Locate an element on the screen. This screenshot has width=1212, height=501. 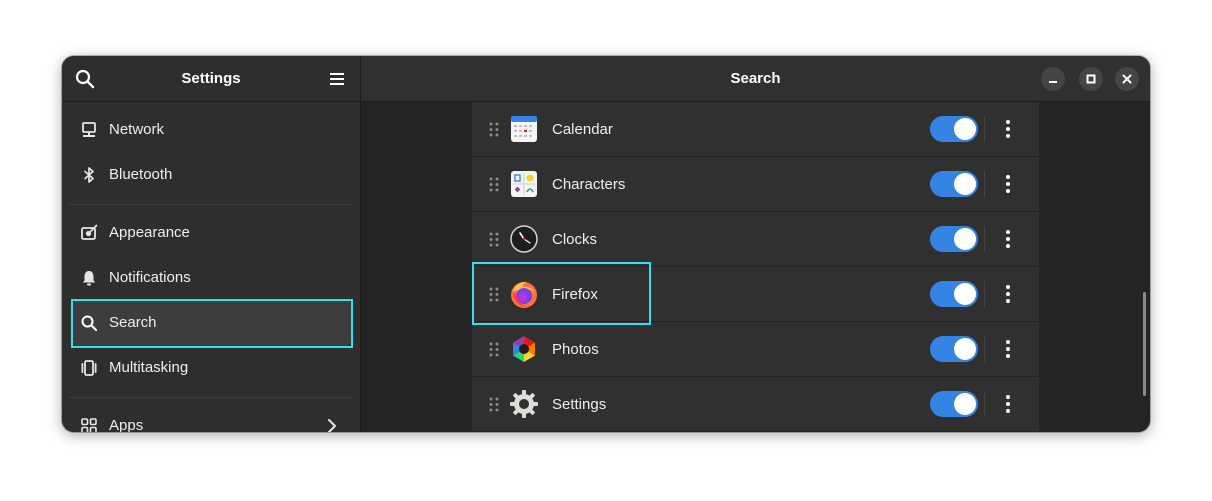
hamburger-menu-icon is located at coordinates (337, 79).